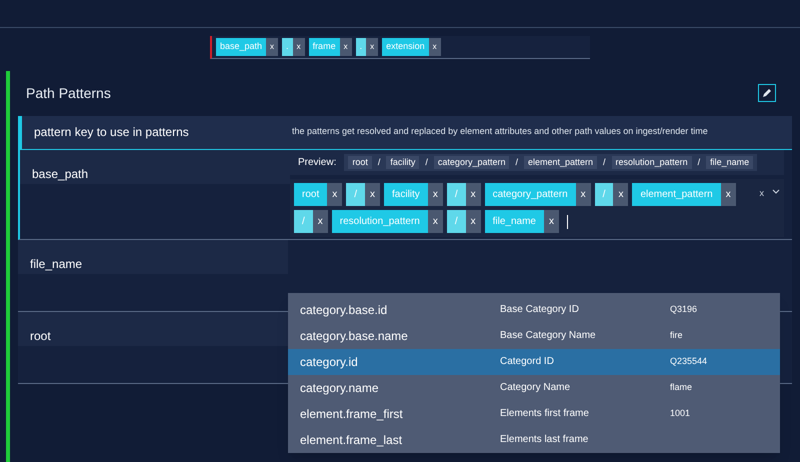 This screenshot has width=800, height=462. I want to click on option-value: flame, so click(681, 387).